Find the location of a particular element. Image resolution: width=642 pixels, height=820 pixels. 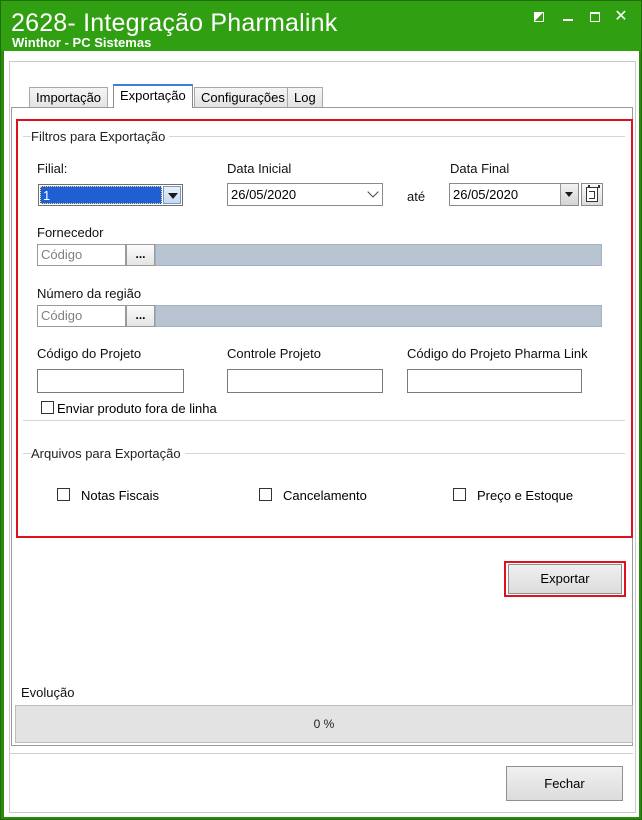

tab-log: Log is located at coordinates (305, 97).